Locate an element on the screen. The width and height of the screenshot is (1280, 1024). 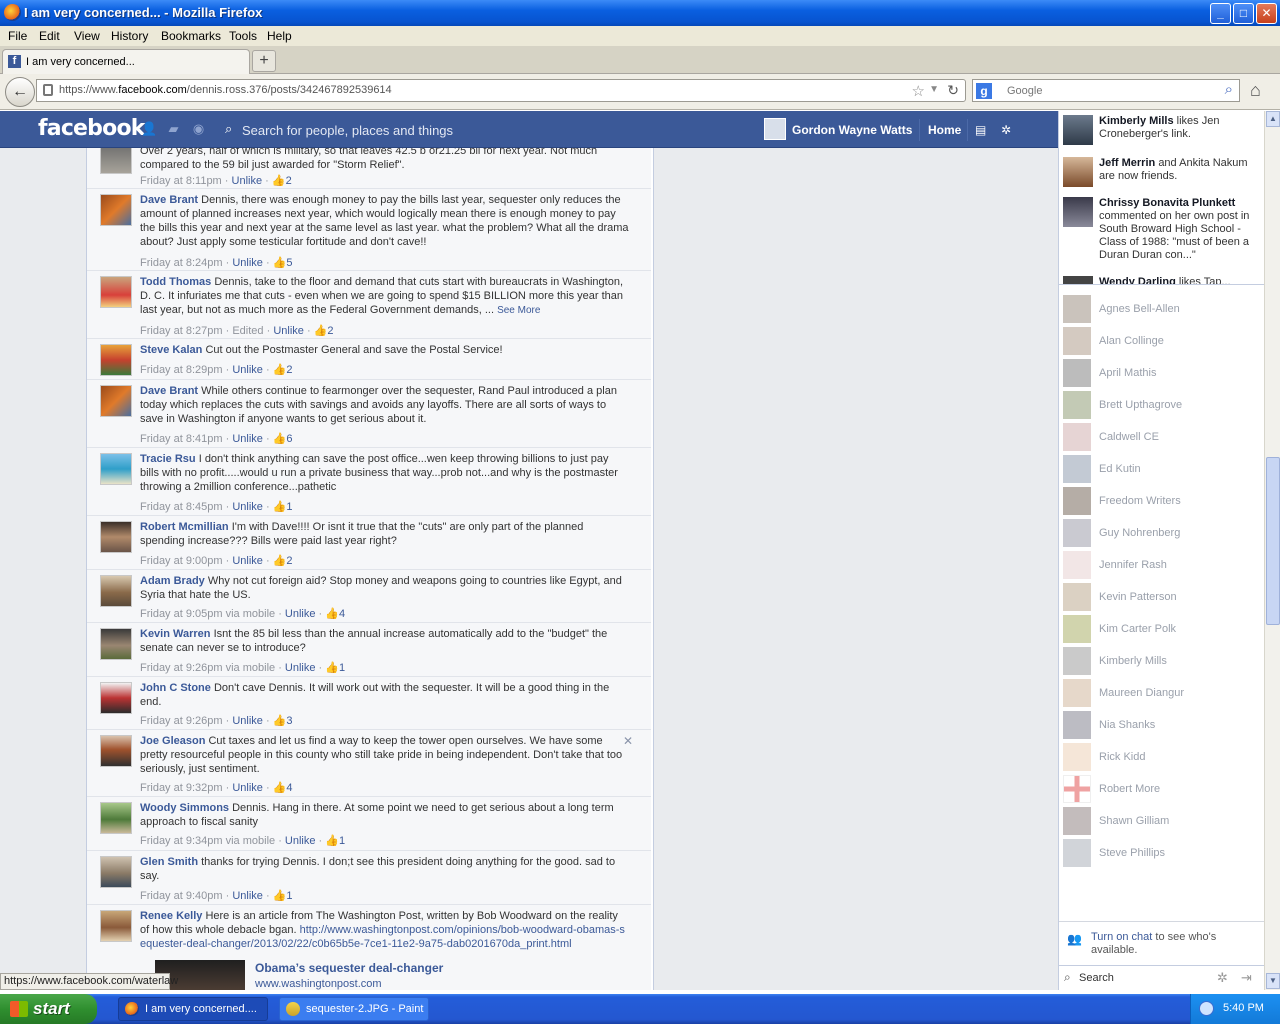
chat-buddy: Guy Nohrenberg is located at coordinates (1162, 534).